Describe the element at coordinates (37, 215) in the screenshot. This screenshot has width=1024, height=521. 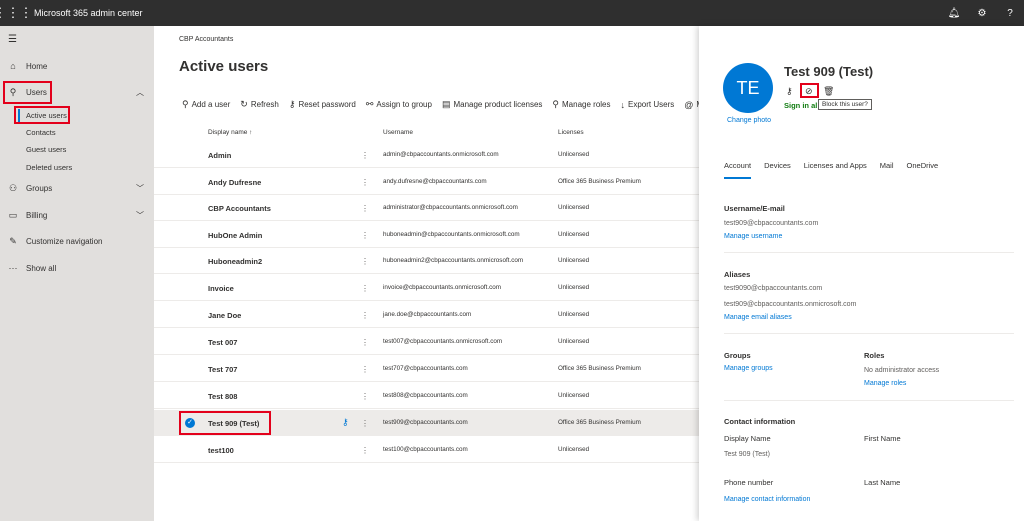
I see `sidebar-item-label: Billing` at that location.